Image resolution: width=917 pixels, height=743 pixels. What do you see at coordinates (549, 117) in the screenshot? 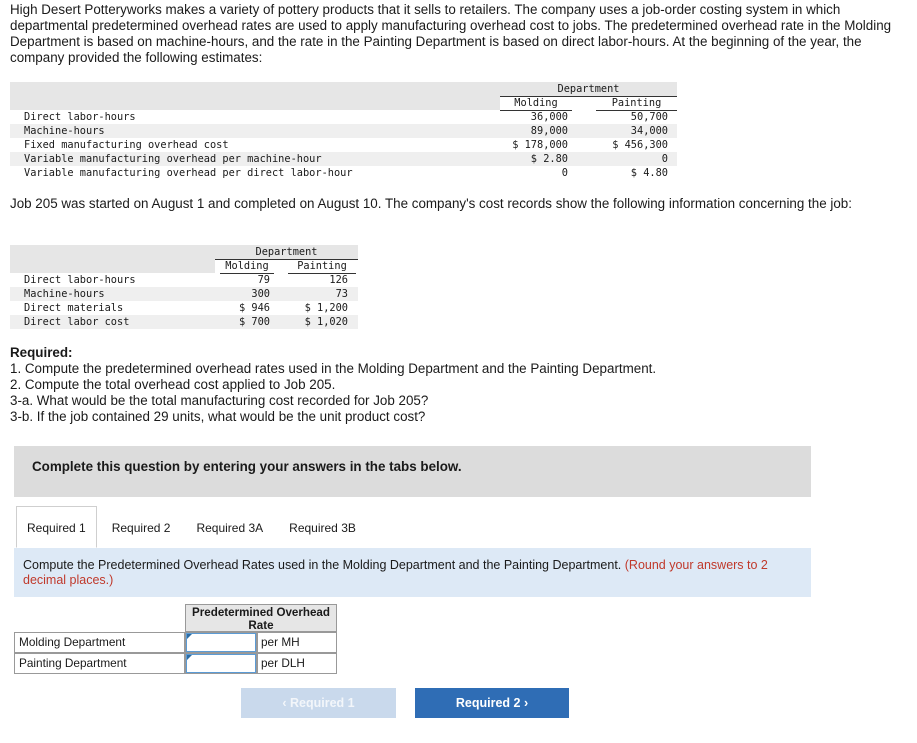
I see `molding-value: 36,000` at bounding box center [549, 117].